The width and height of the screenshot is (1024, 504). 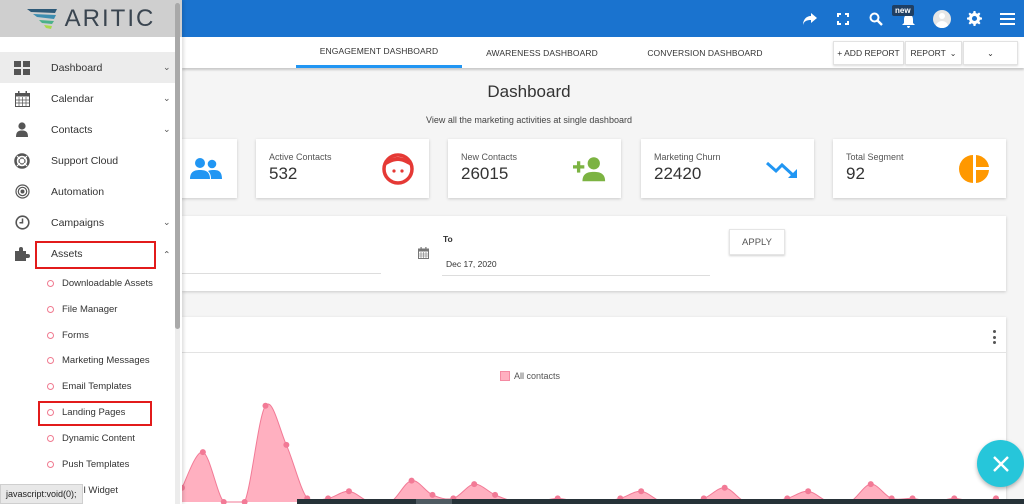 What do you see at coordinates (77, 67) in the screenshot?
I see `sidebar-item-label: Dashboard` at bounding box center [77, 67].